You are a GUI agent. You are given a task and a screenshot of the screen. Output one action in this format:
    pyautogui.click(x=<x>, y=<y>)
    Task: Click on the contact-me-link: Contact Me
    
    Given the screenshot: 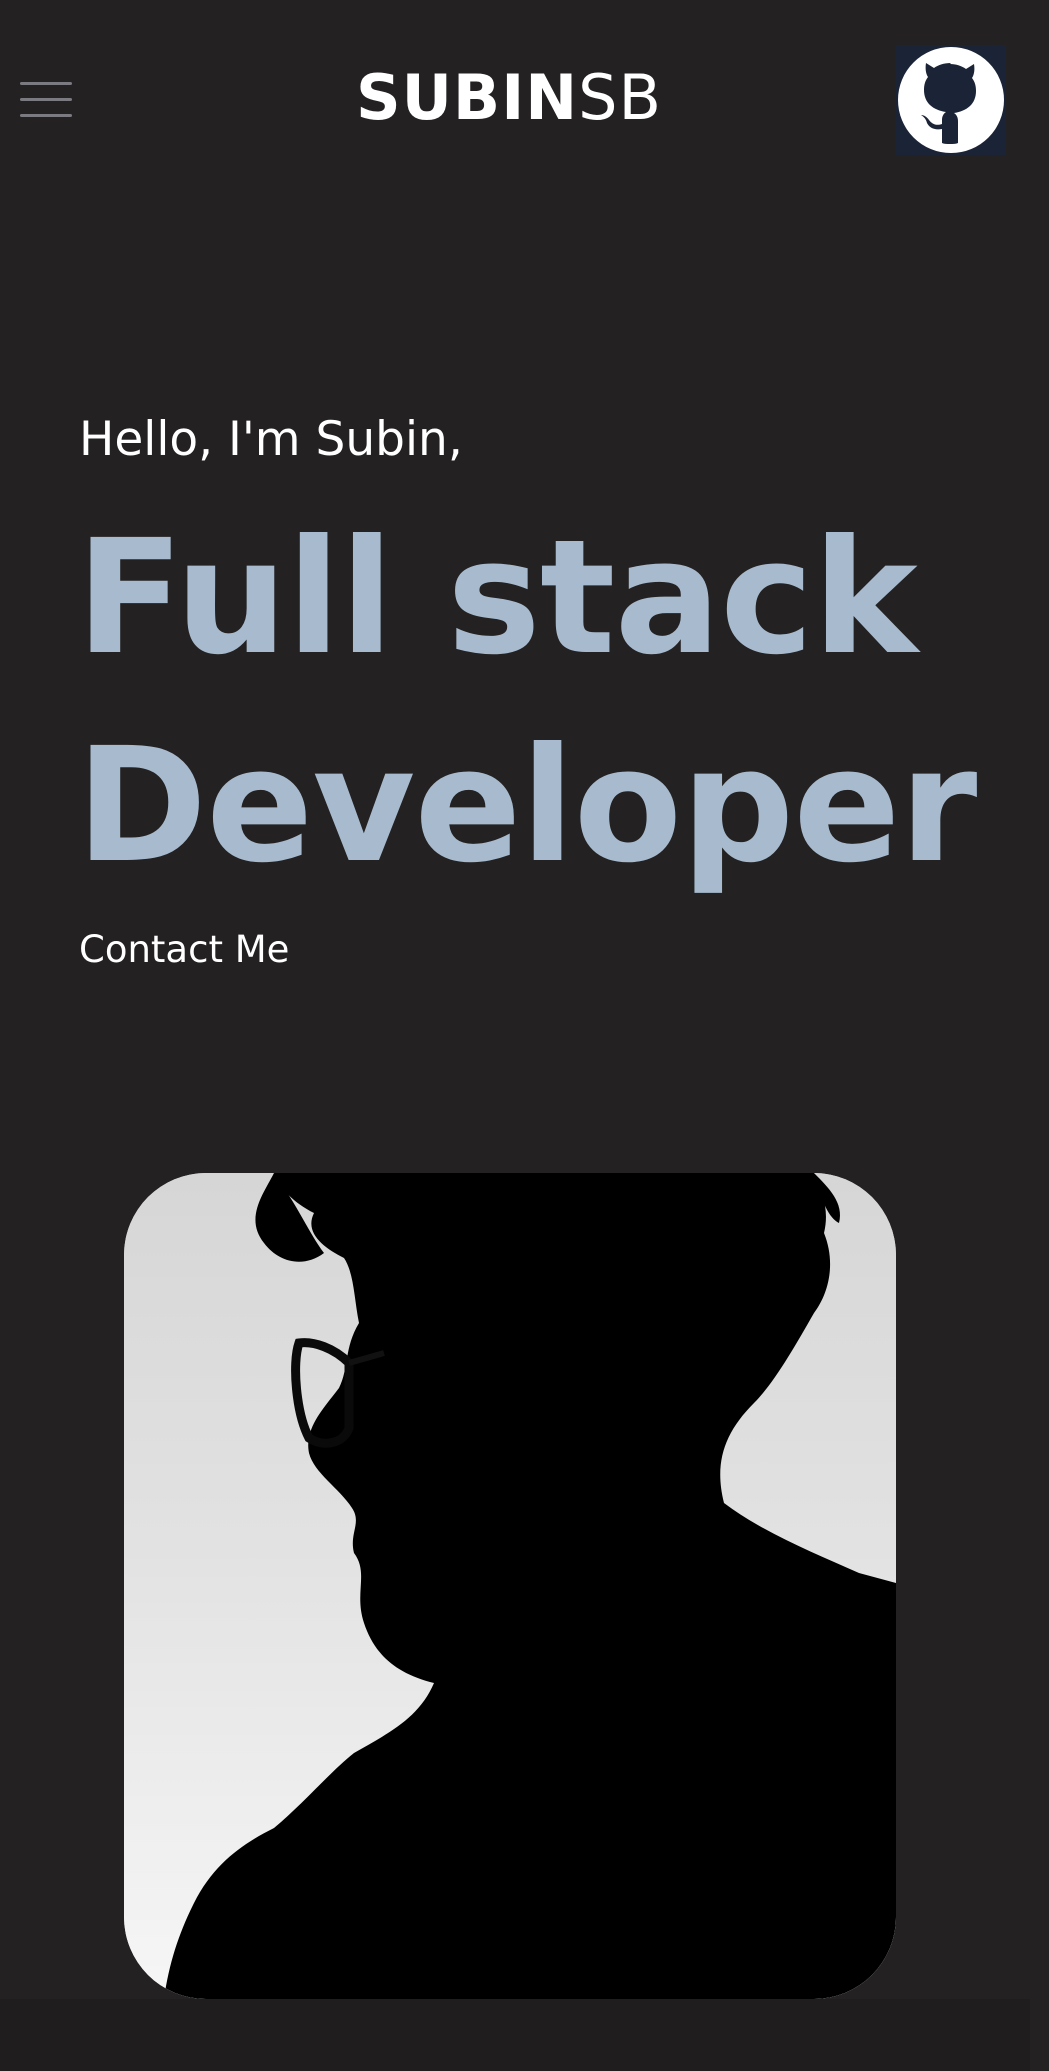 What is the action you would take?
    pyautogui.click(x=184, y=950)
    